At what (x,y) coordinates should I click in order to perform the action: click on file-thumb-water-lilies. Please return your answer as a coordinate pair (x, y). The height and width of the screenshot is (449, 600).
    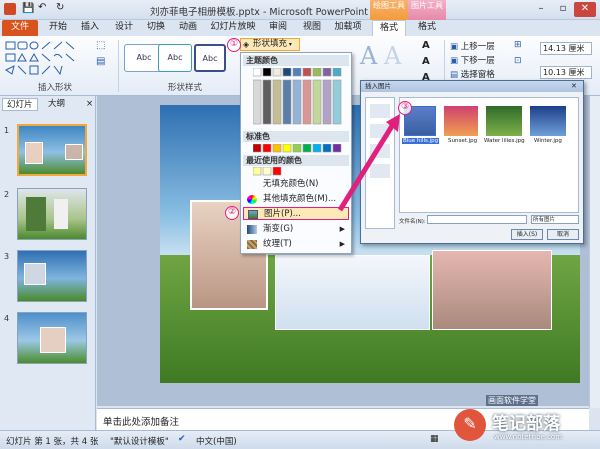
    Looking at the image, I should click on (504, 121).